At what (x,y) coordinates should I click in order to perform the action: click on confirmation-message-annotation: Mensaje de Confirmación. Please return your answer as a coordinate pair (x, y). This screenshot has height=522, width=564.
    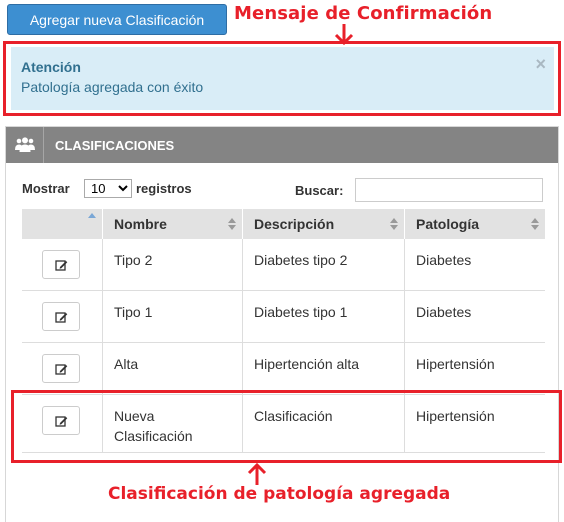
    Looking at the image, I should click on (363, 13).